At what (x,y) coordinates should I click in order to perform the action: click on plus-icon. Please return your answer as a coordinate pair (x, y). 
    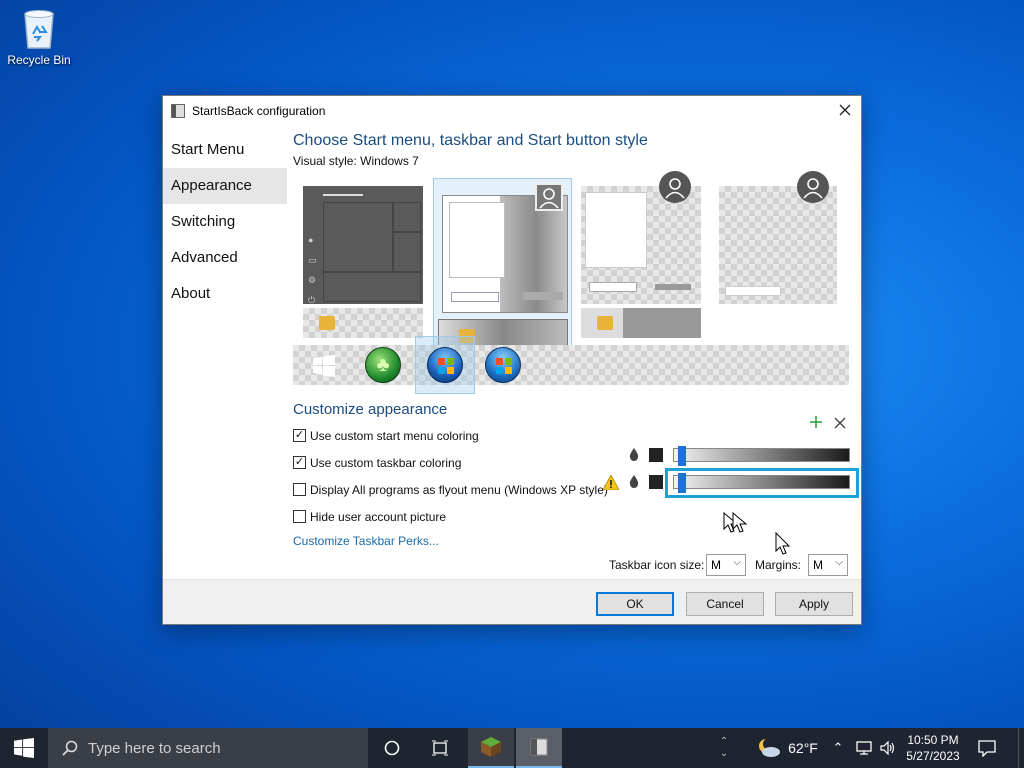
    Looking at the image, I should click on (816, 422).